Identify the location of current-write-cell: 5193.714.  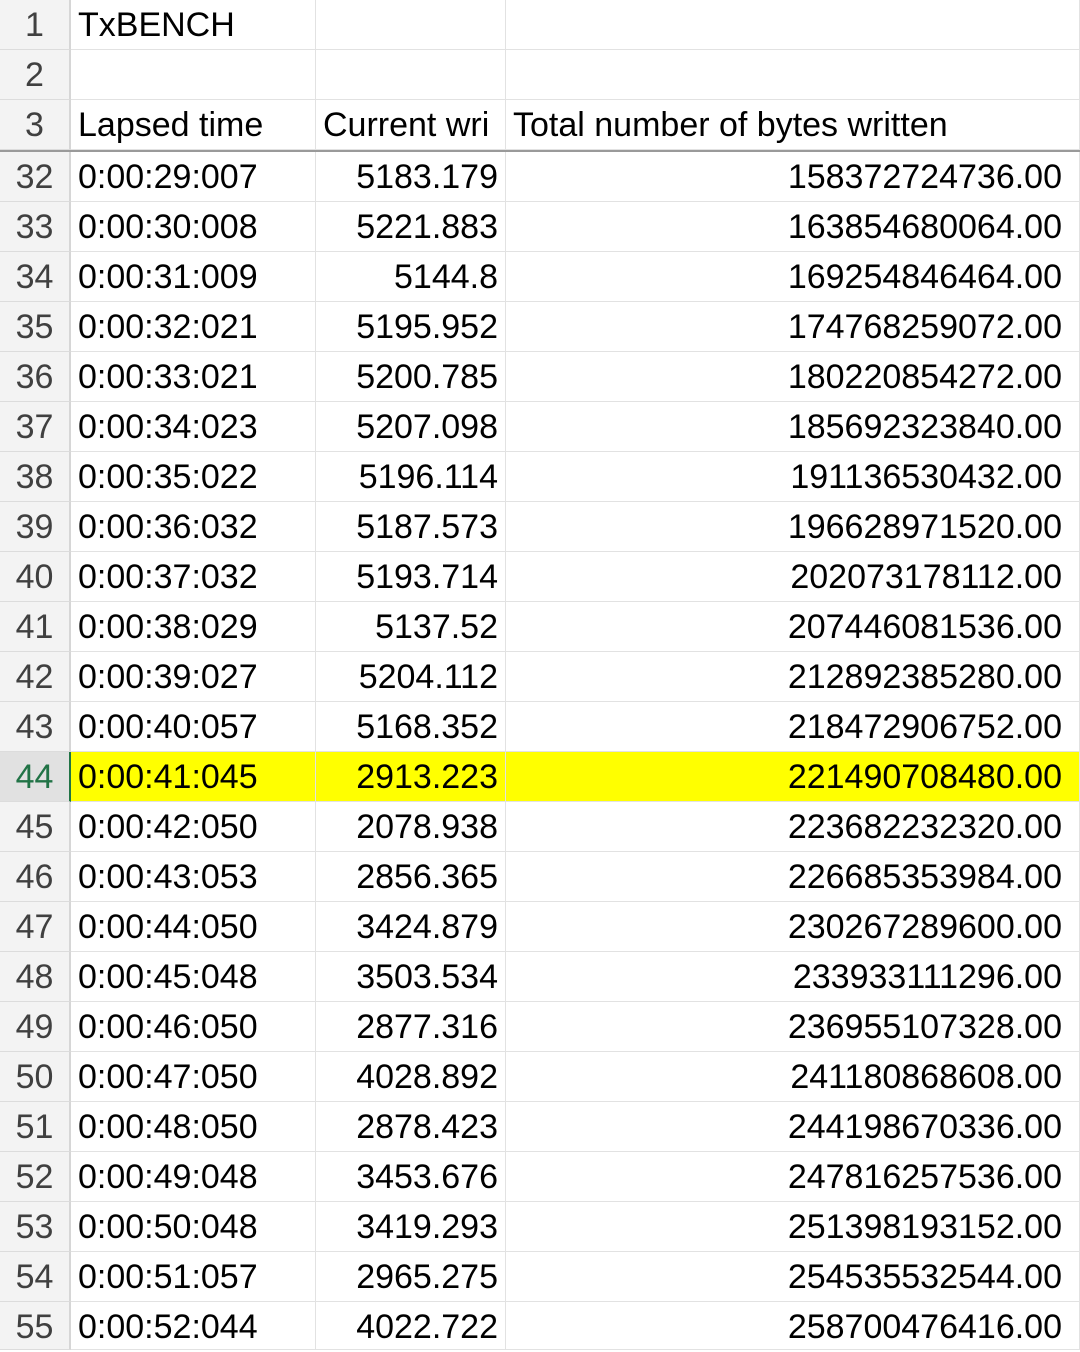
(411, 577).